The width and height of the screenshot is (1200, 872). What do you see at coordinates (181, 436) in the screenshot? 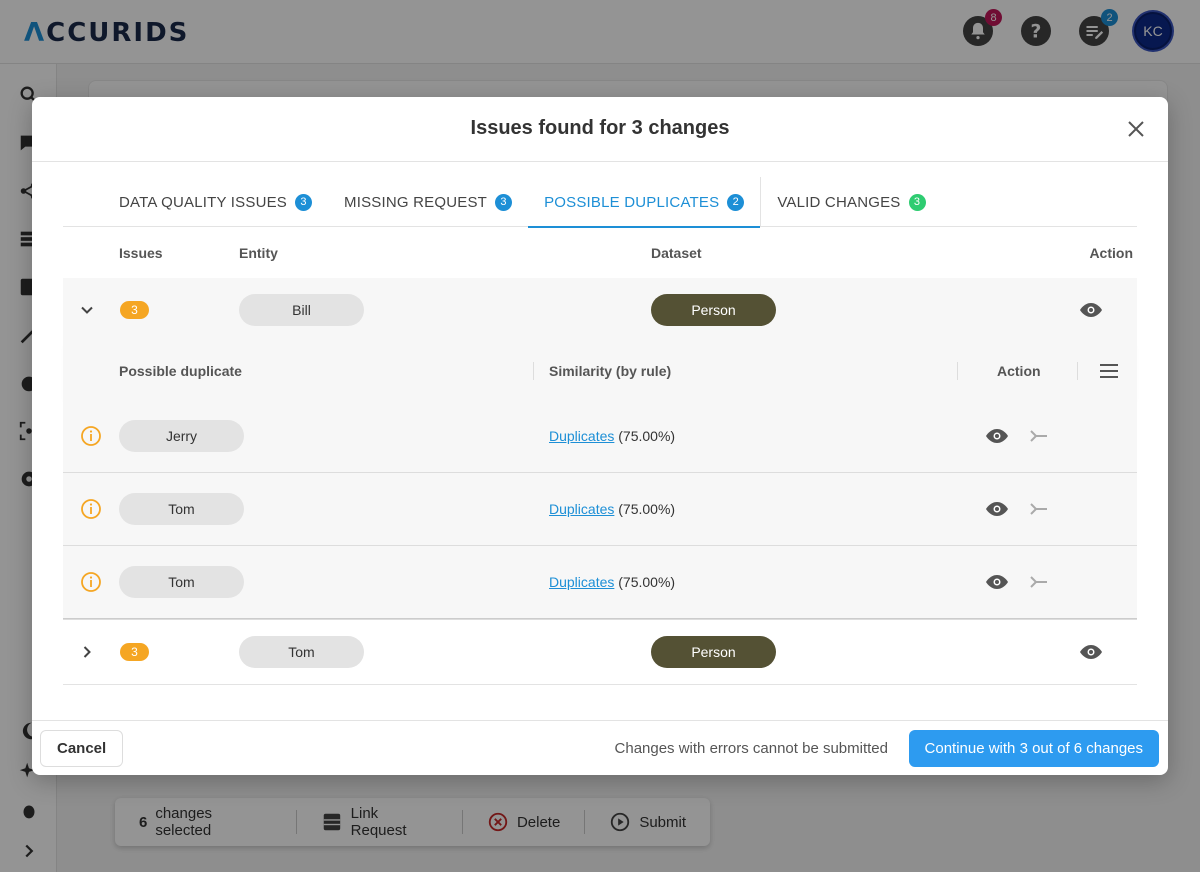
I see `duplicate-pill: Jerry` at bounding box center [181, 436].